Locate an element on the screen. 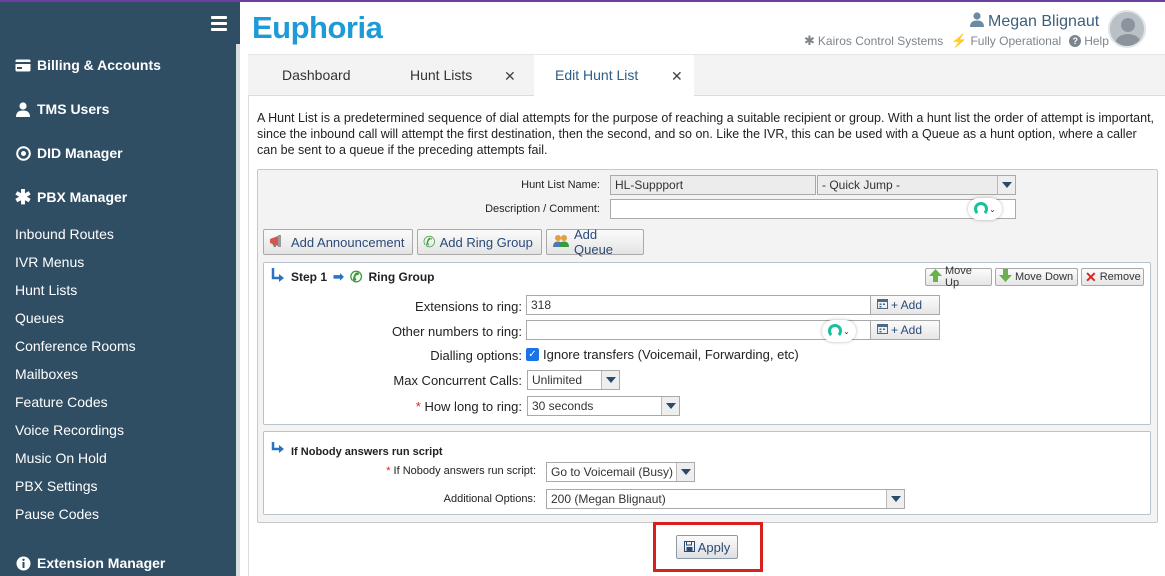  queue-people-icon is located at coordinates (561, 242).